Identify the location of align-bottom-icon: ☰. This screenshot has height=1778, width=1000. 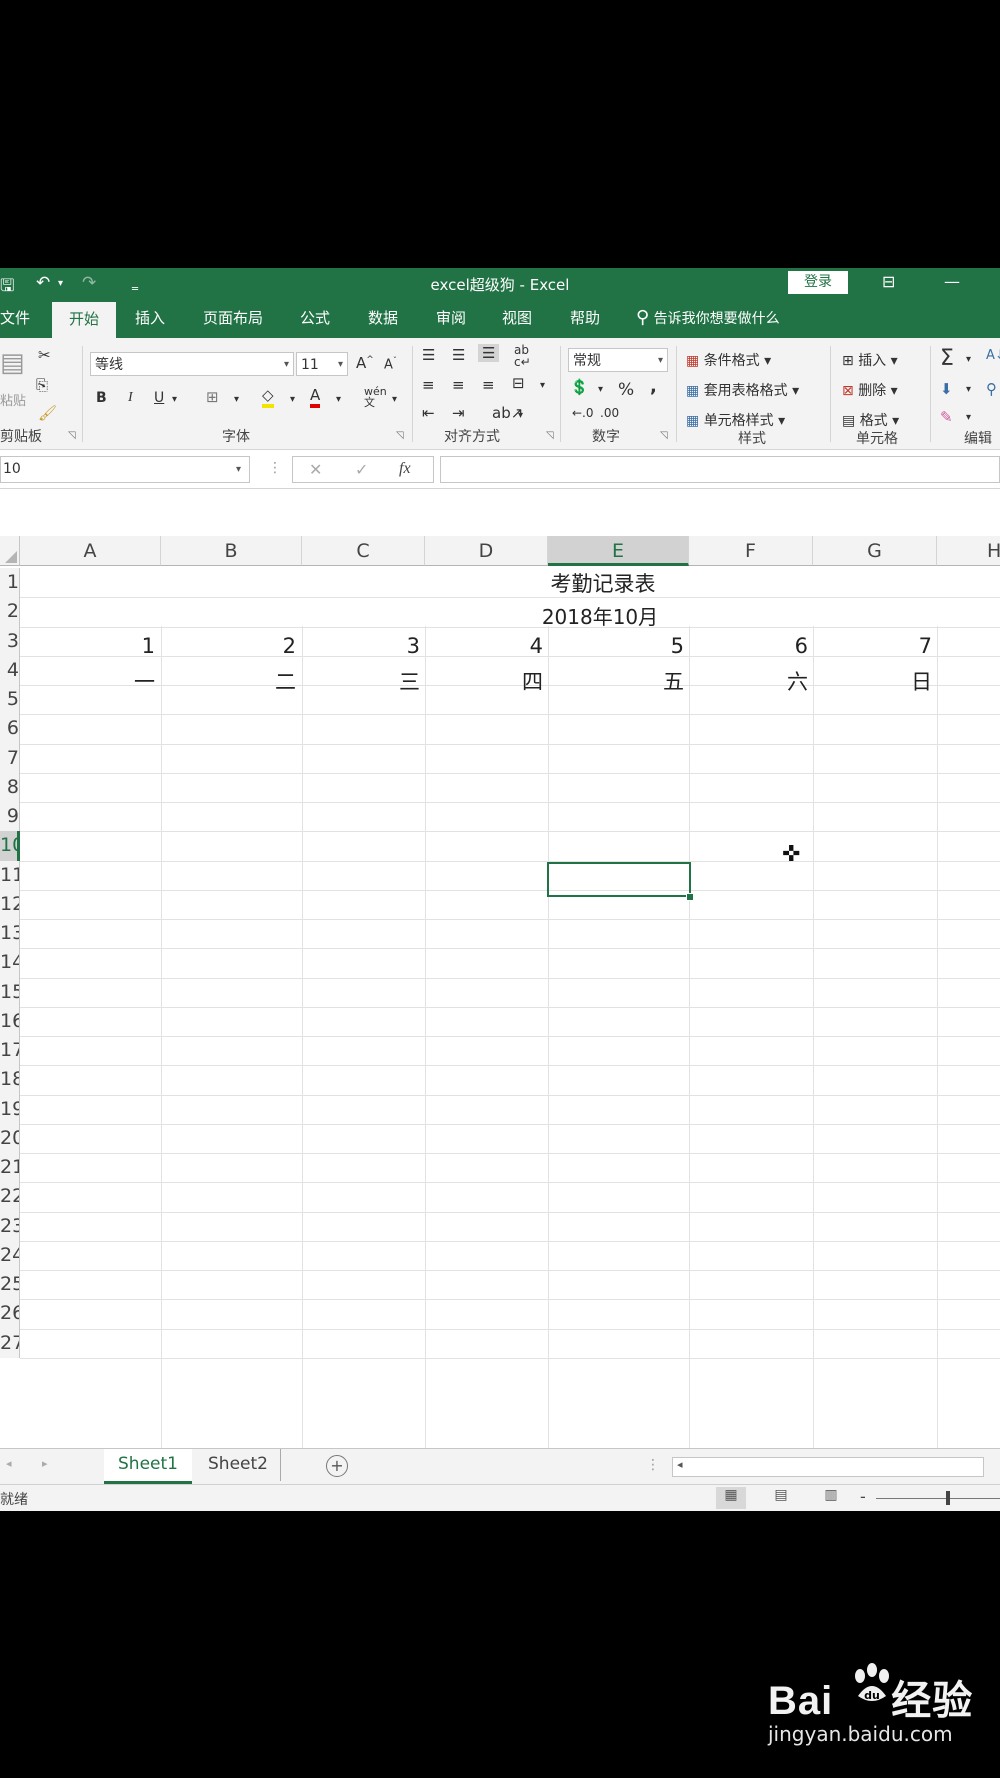
(489, 353).